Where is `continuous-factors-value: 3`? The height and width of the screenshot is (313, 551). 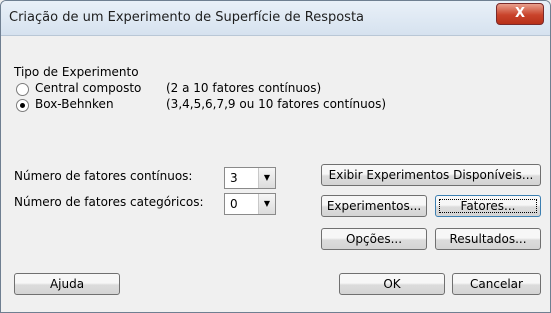 continuous-factors-value: 3 is located at coordinates (234, 178).